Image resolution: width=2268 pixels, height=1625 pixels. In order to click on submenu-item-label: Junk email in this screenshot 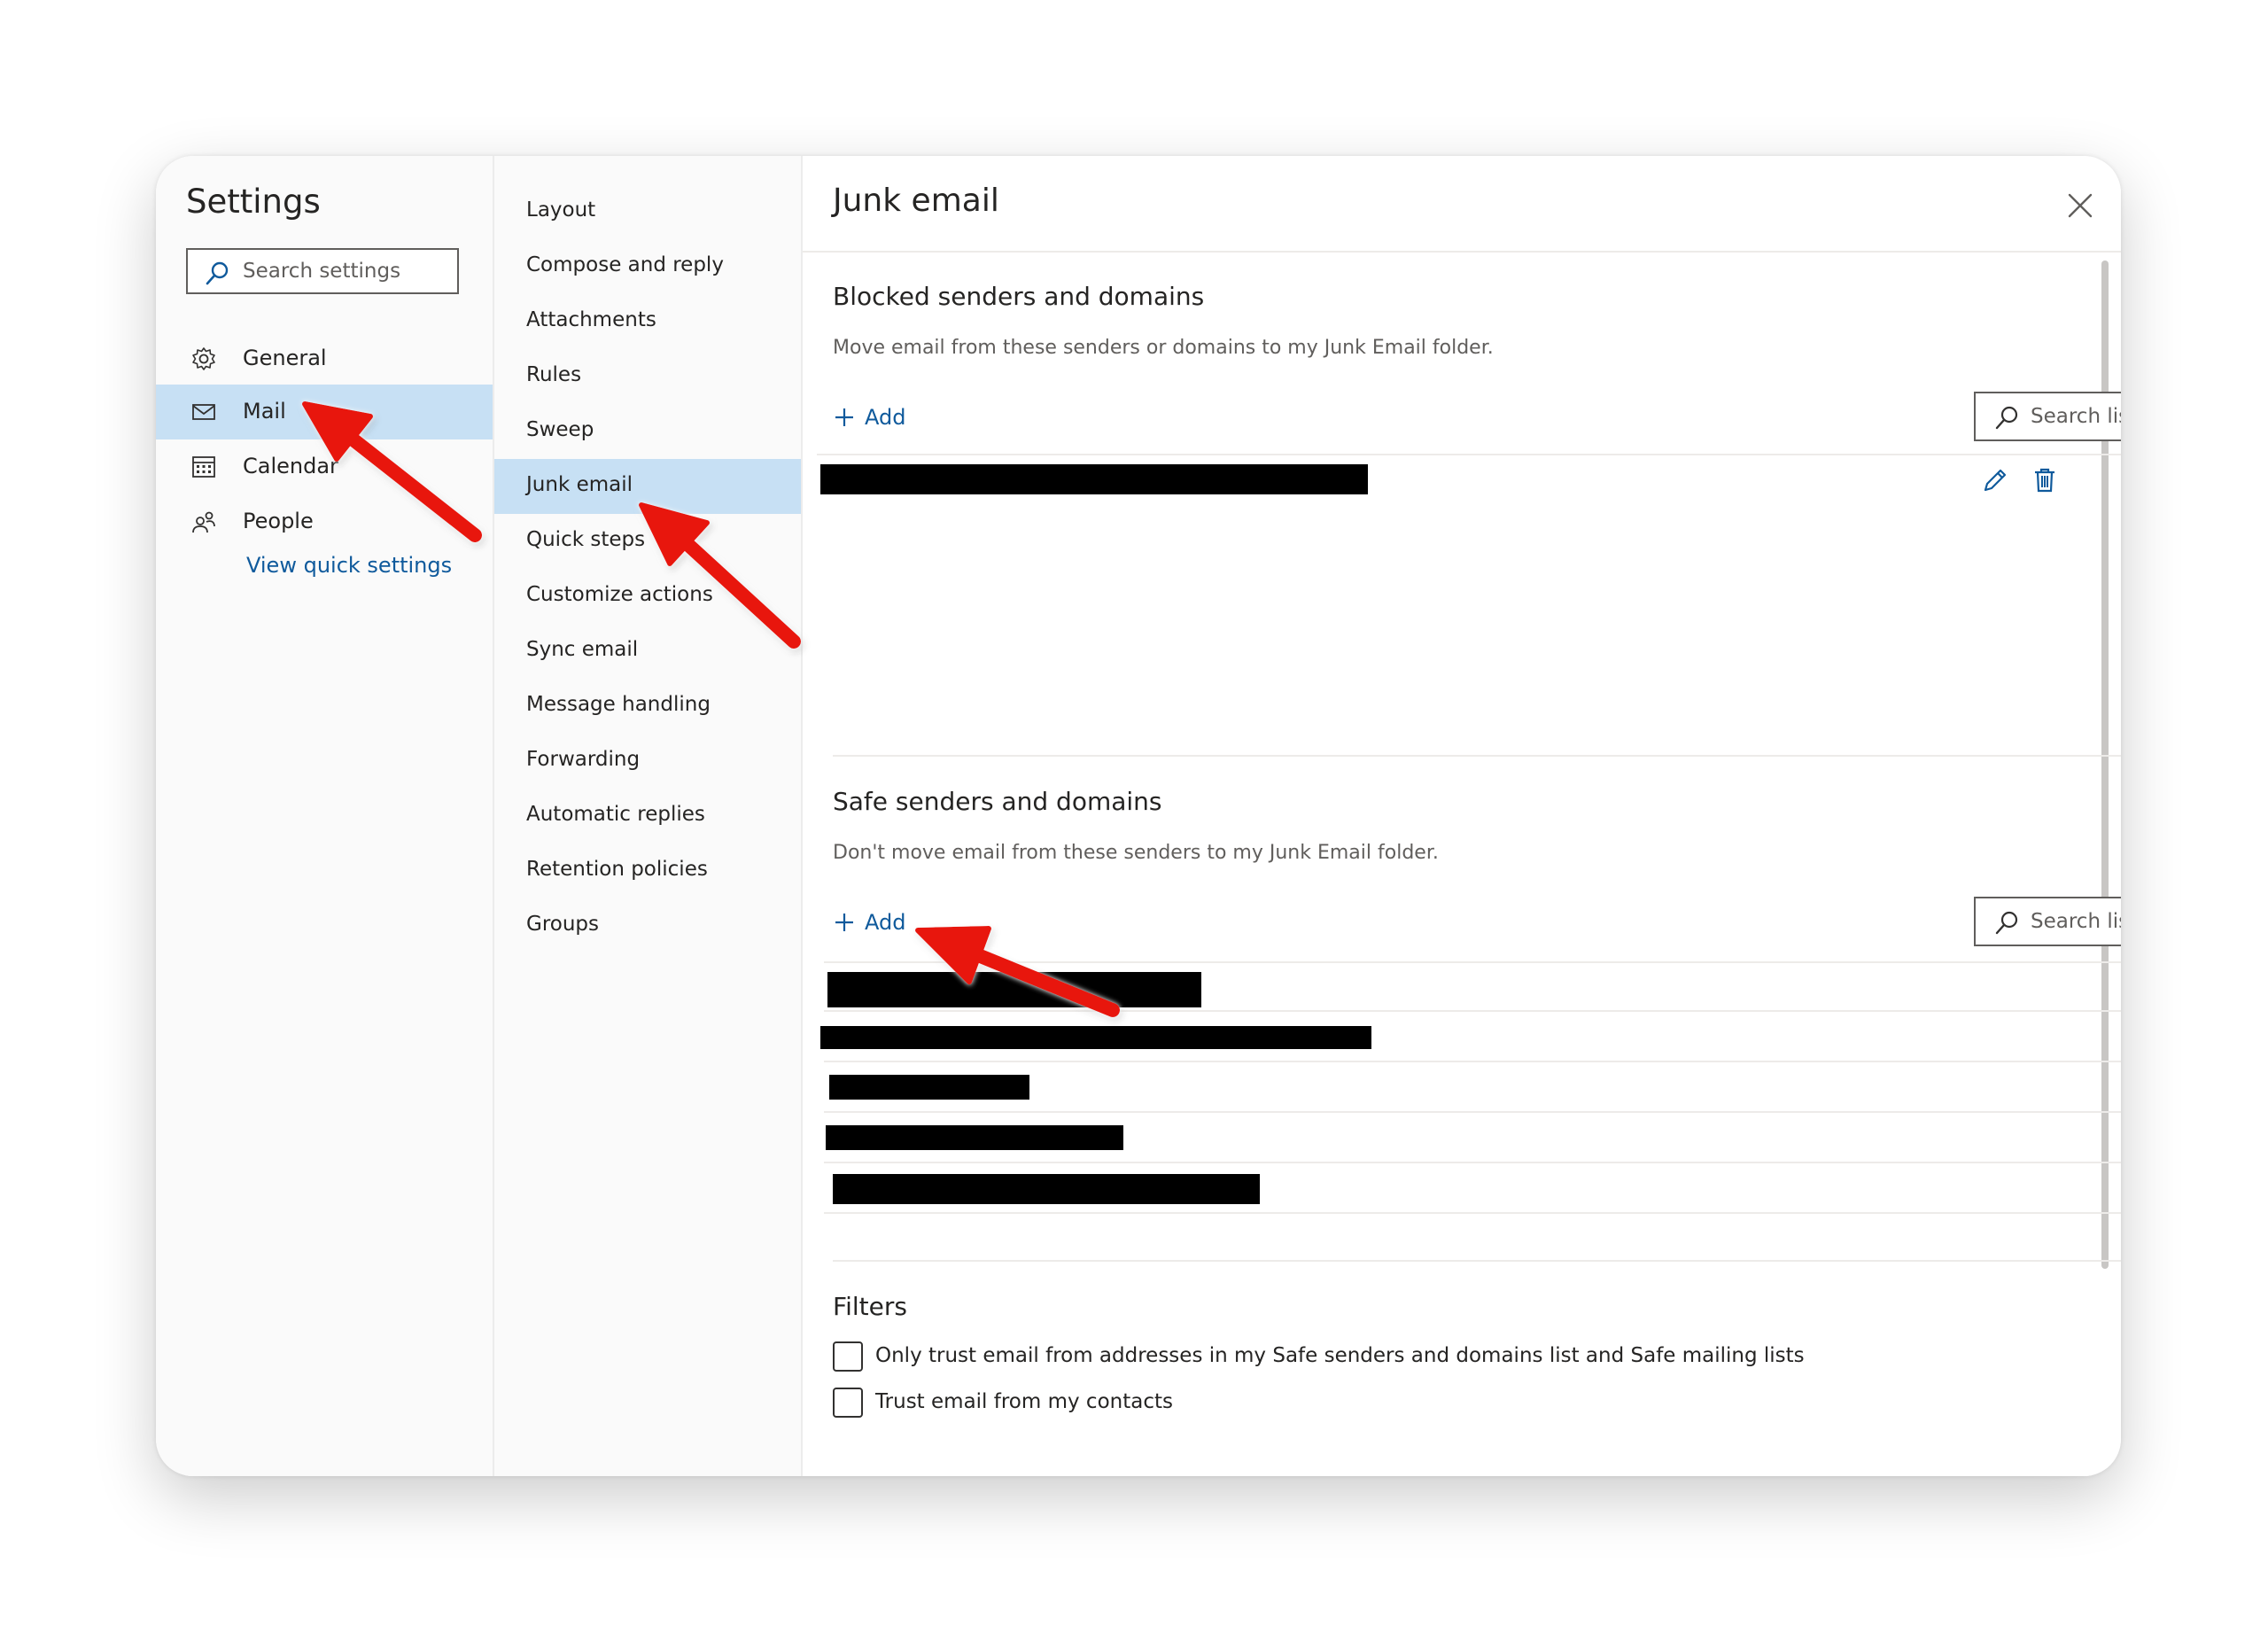, I will do `click(579, 484)`.